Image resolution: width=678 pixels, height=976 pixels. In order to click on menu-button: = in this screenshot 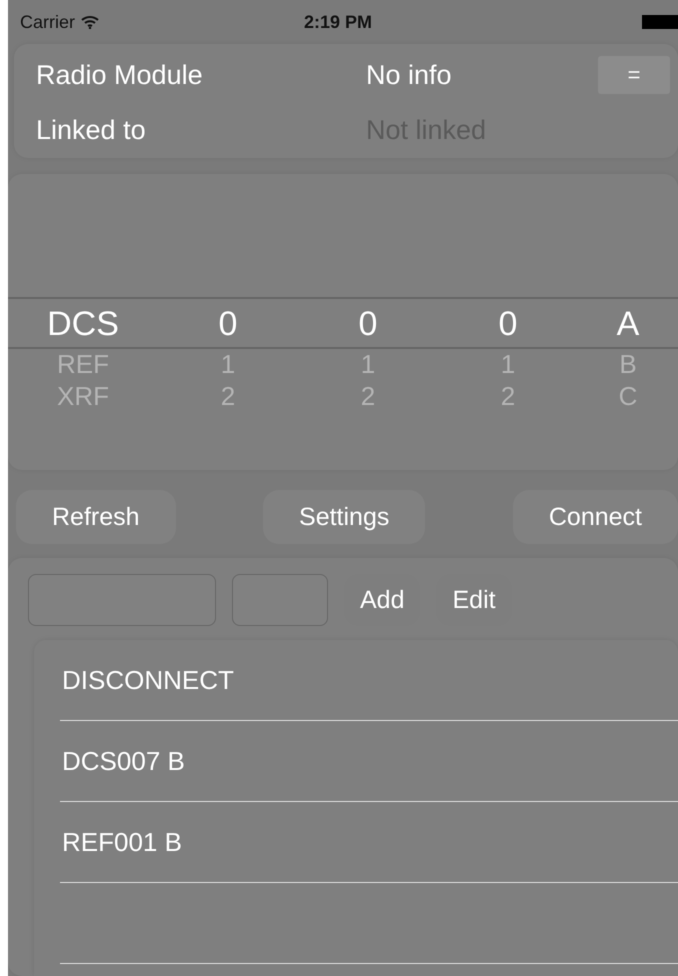, I will do `click(634, 75)`.